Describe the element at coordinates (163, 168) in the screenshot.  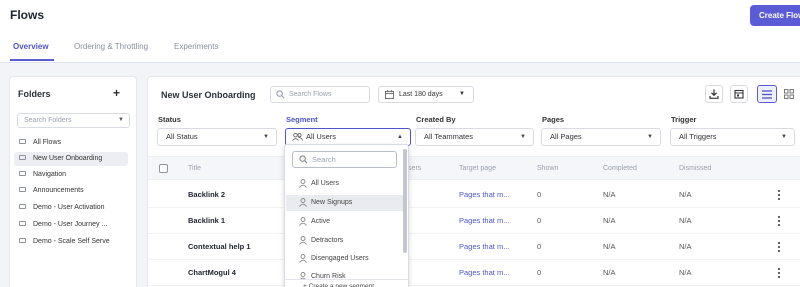
I see `select-all-checkbox` at that location.